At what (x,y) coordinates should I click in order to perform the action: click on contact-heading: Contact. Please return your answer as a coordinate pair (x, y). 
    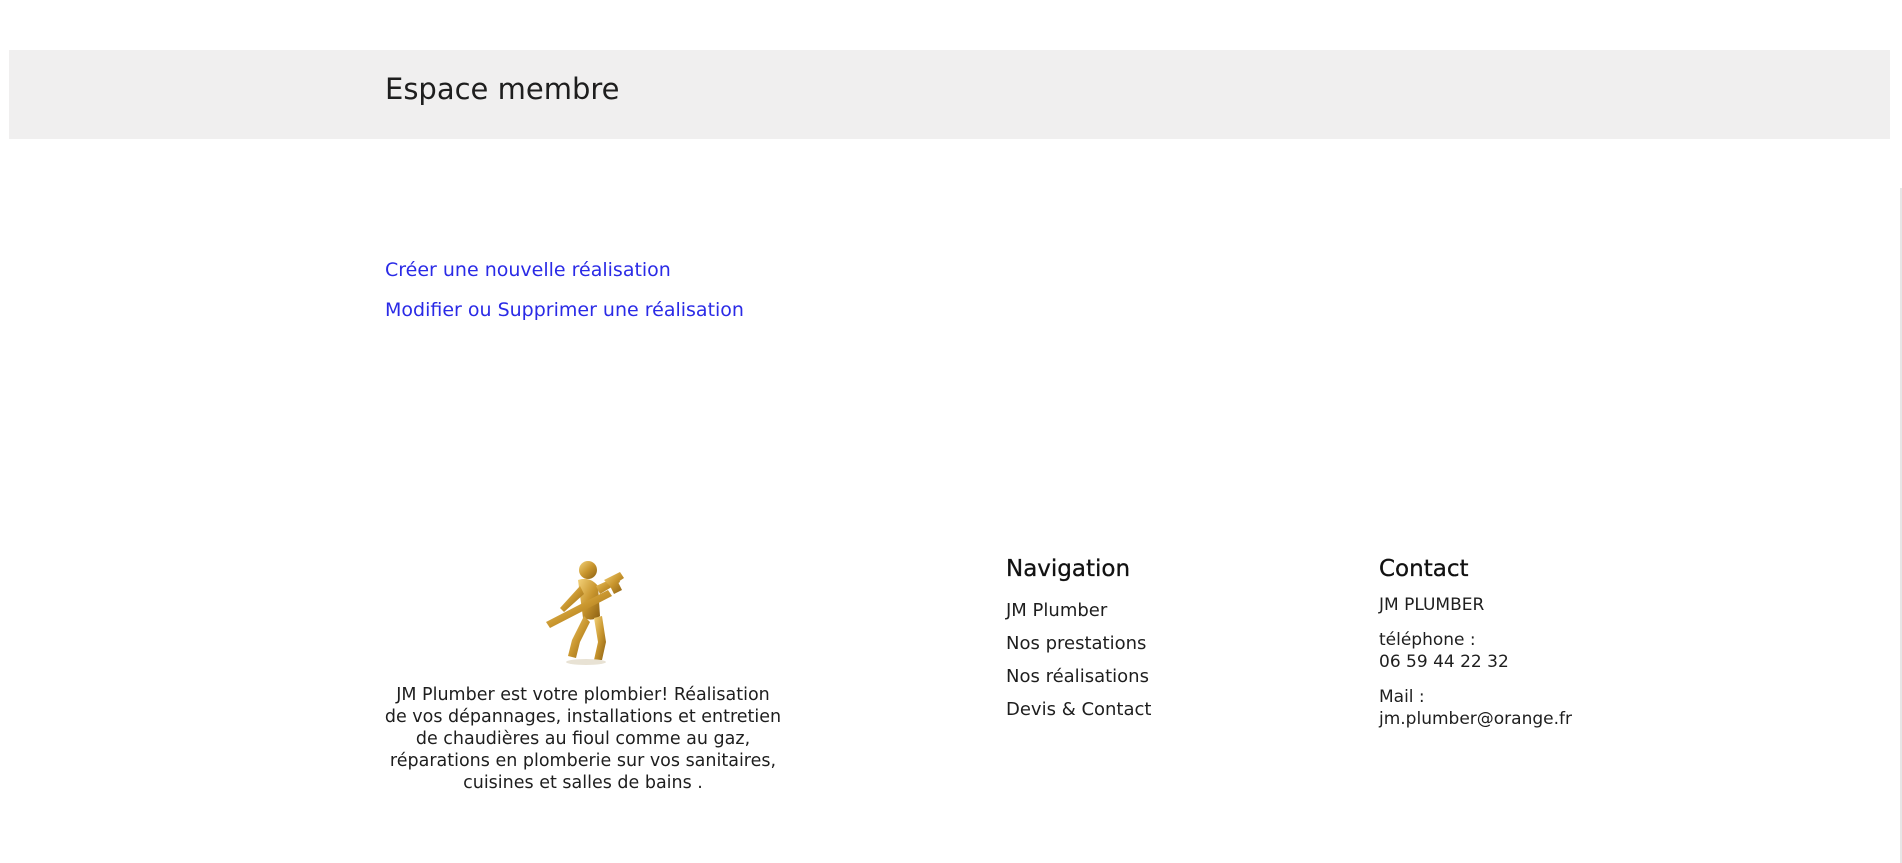
    Looking at the image, I should click on (1424, 569).